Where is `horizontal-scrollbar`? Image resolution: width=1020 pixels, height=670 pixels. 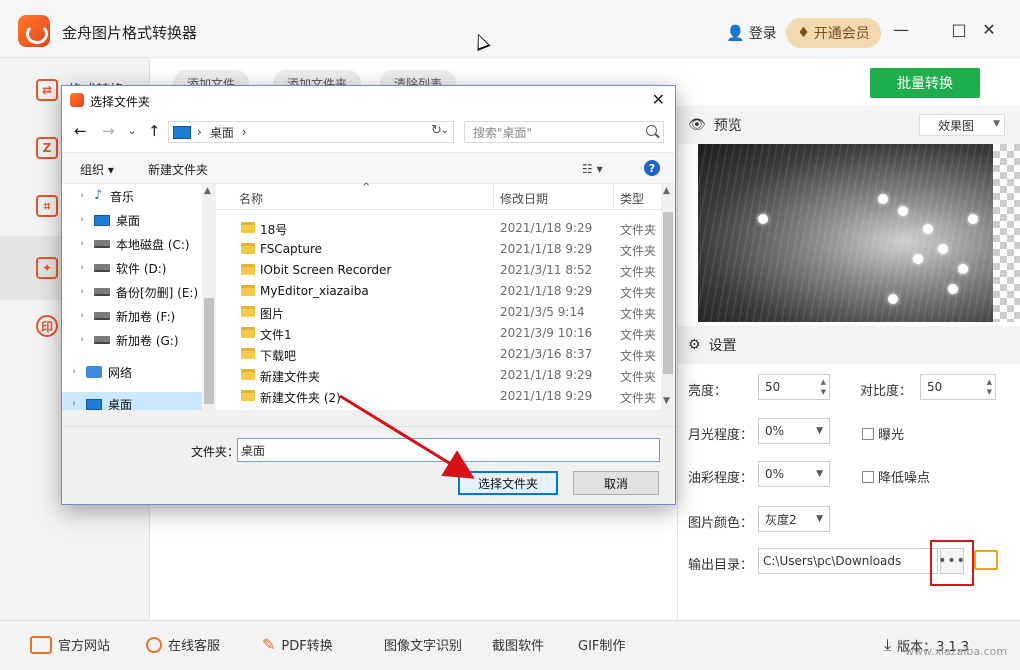 horizontal-scrollbar is located at coordinates (368, 418).